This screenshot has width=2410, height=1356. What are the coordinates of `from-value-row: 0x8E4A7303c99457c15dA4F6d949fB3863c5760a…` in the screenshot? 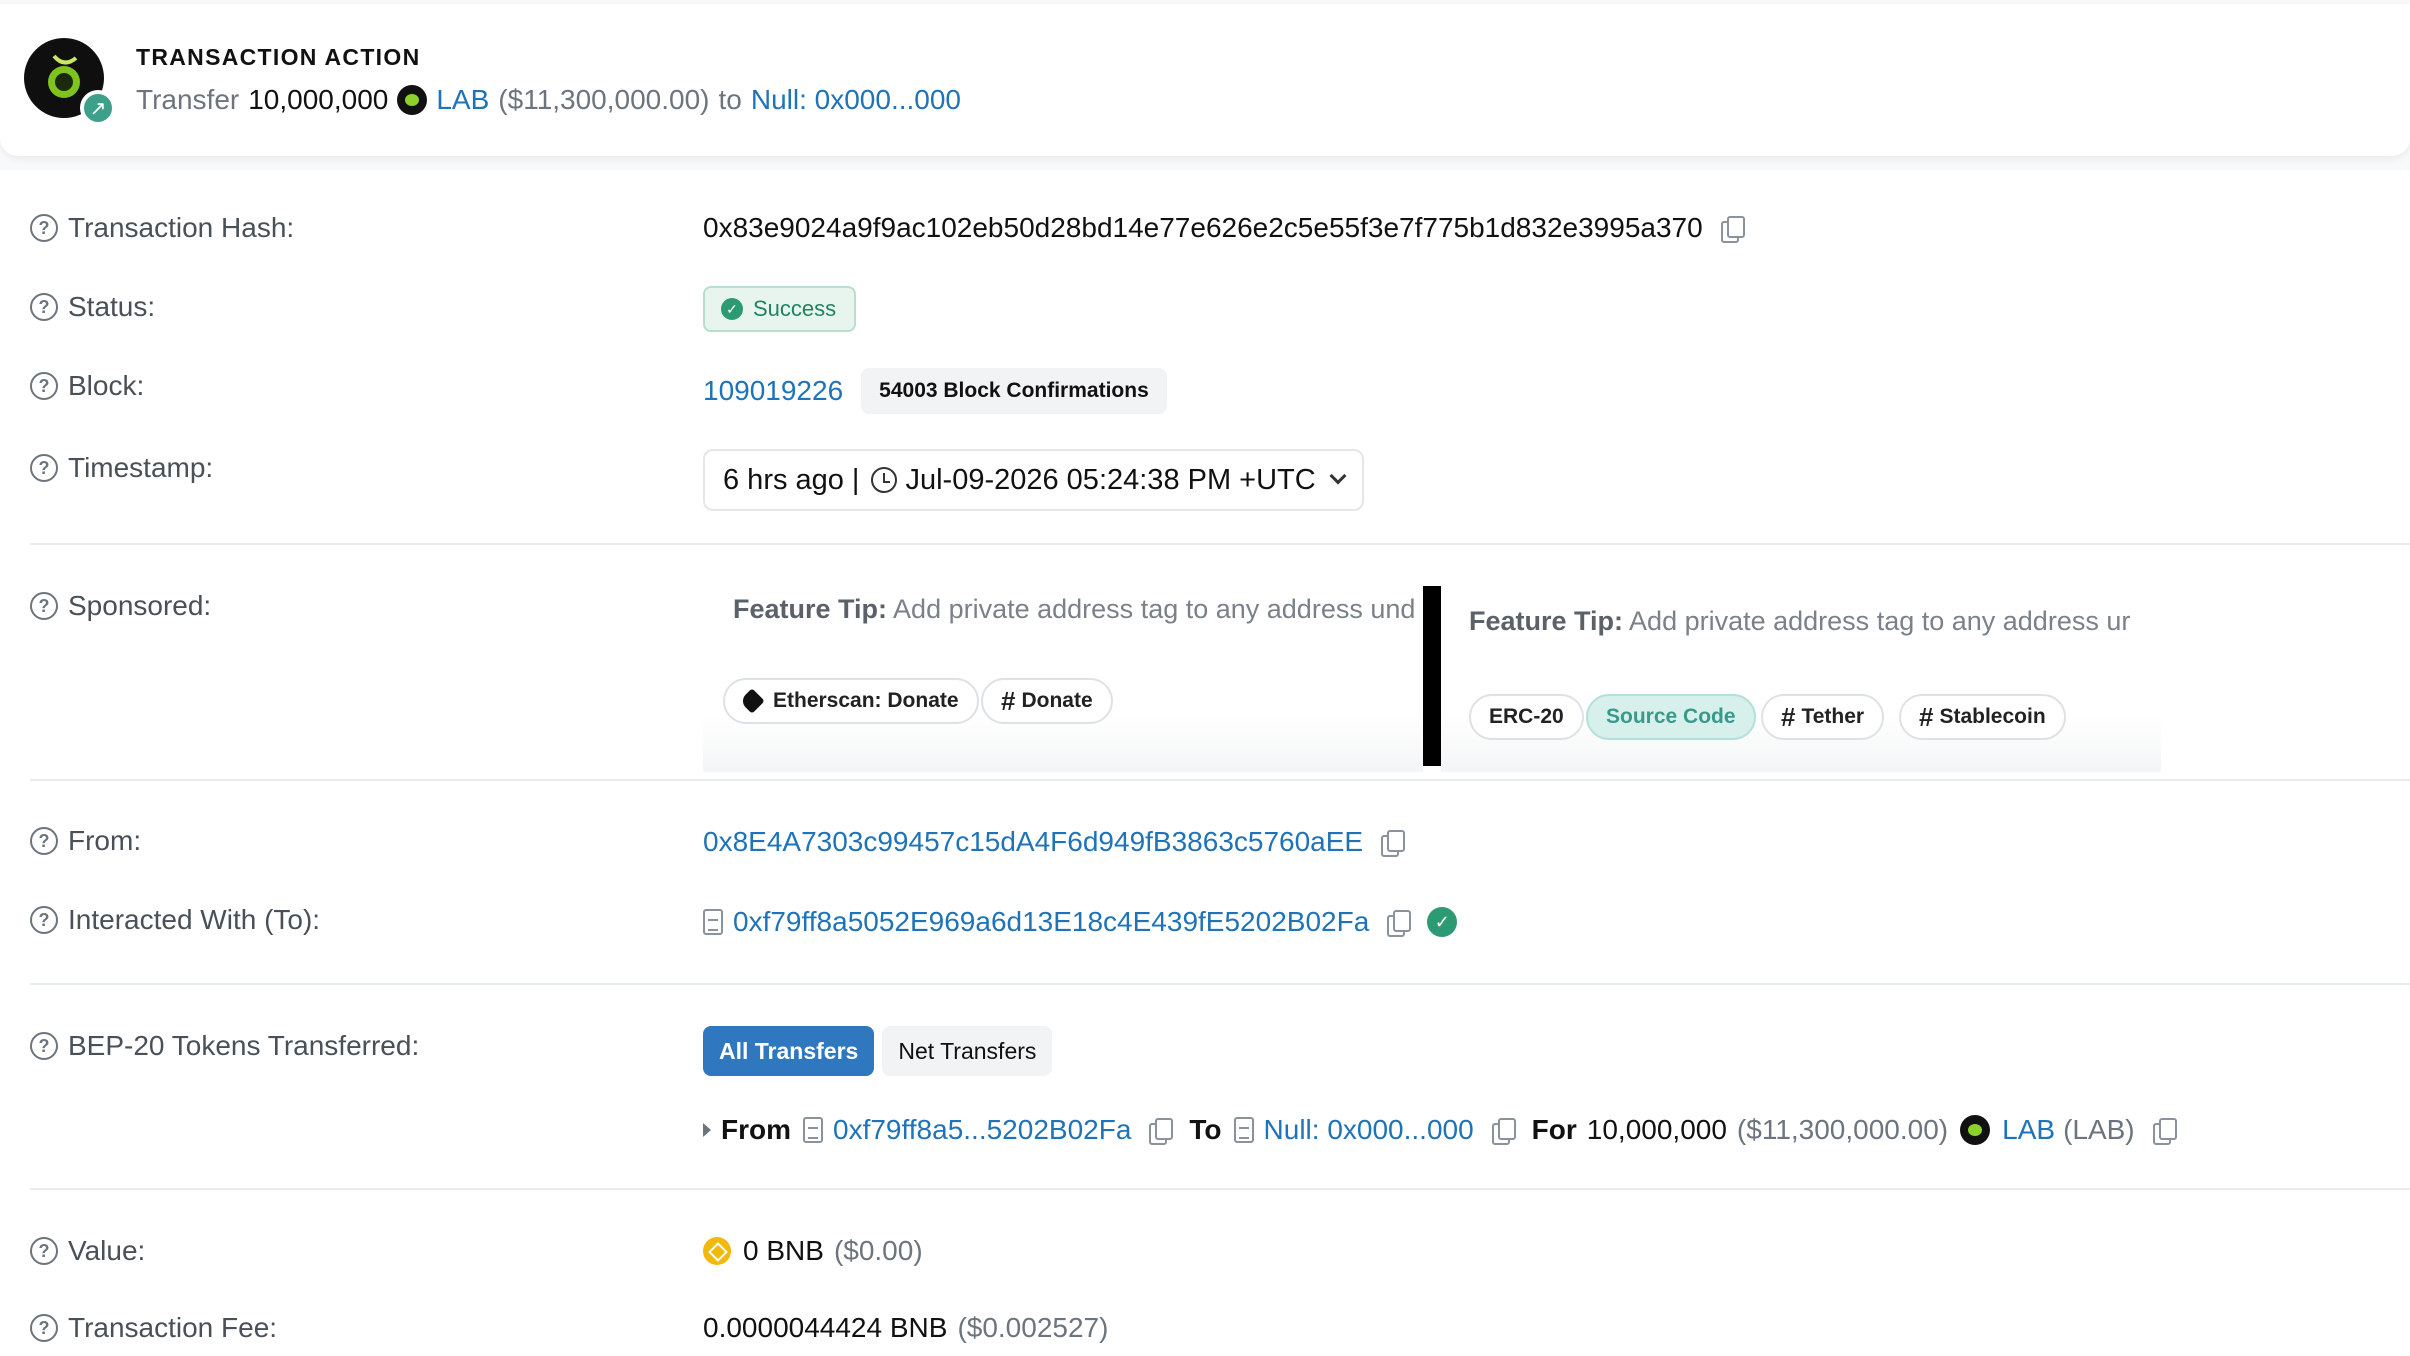 It's located at (1054, 842).